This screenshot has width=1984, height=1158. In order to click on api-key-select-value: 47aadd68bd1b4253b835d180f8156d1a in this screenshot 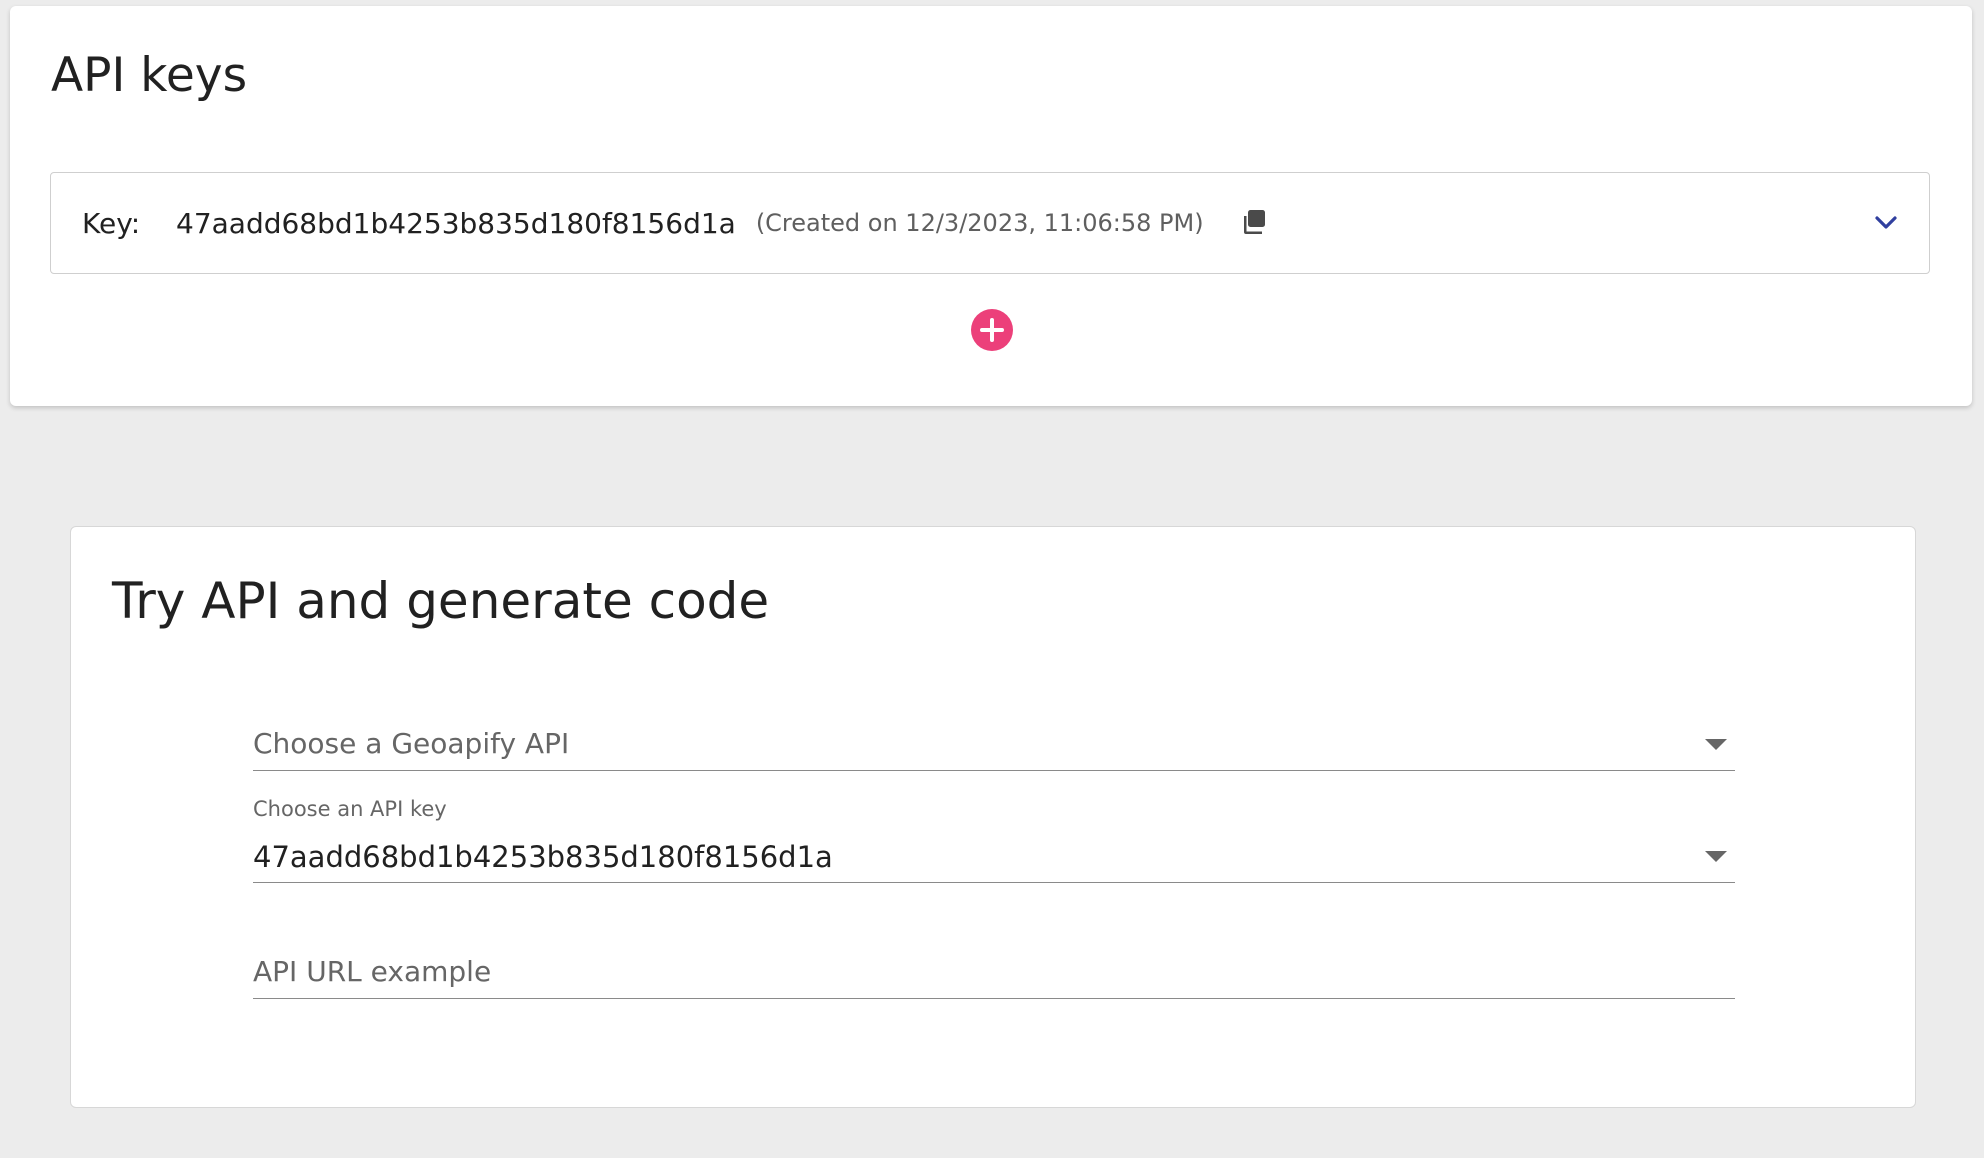, I will do `click(543, 857)`.